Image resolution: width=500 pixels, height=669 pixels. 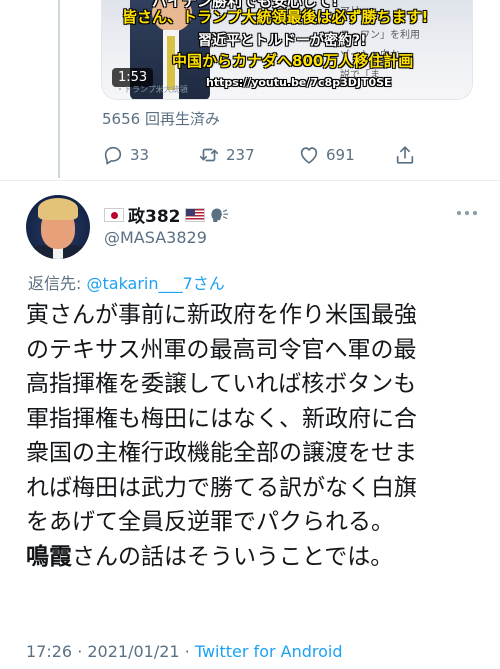 What do you see at coordinates (221, 487) in the screenshot?
I see `tweet-text-line: れば梅田は武力で勝てる訳がなく白旗` at bounding box center [221, 487].